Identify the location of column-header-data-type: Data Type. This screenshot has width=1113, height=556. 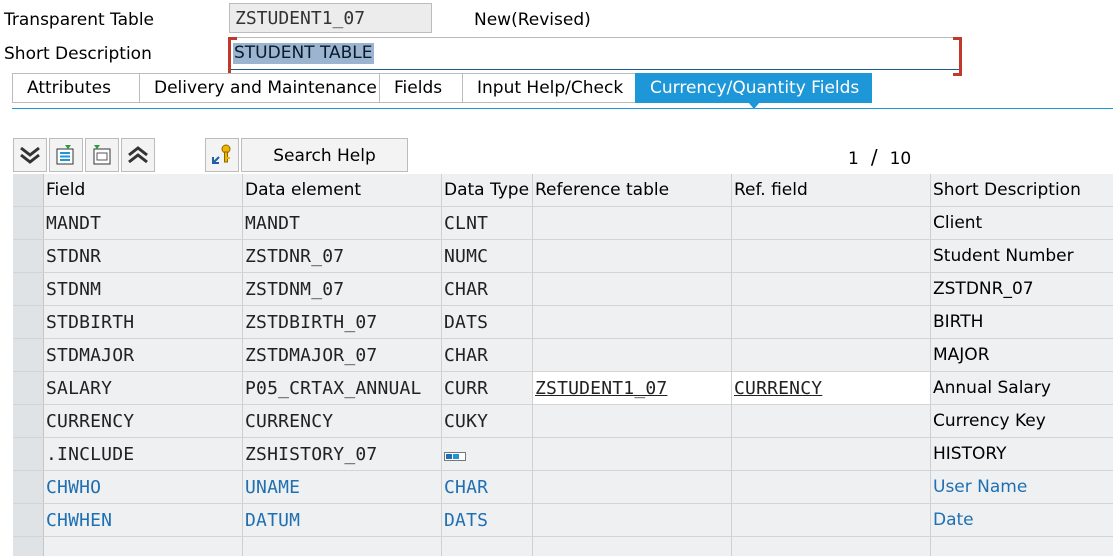
(487, 190).